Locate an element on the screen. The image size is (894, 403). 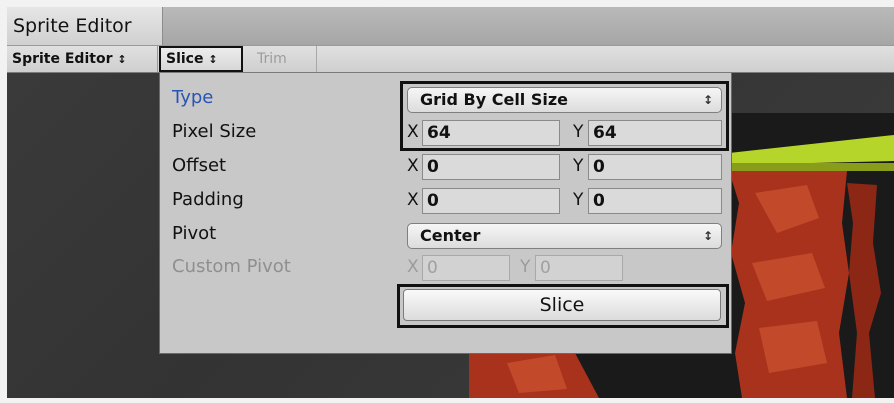
mode-dropdown: Sprite Editor ↕ is located at coordinates (82, 59).